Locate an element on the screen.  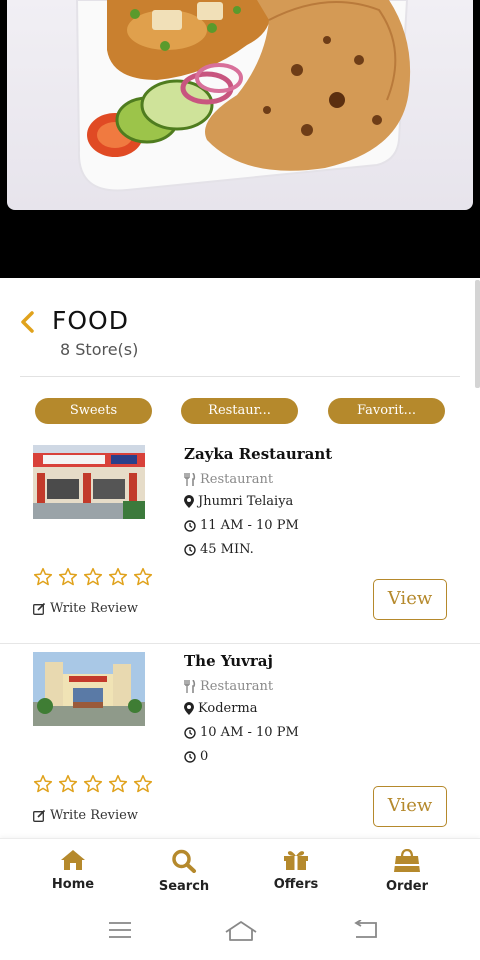
menu-icon is located at coordinates (120, 930).